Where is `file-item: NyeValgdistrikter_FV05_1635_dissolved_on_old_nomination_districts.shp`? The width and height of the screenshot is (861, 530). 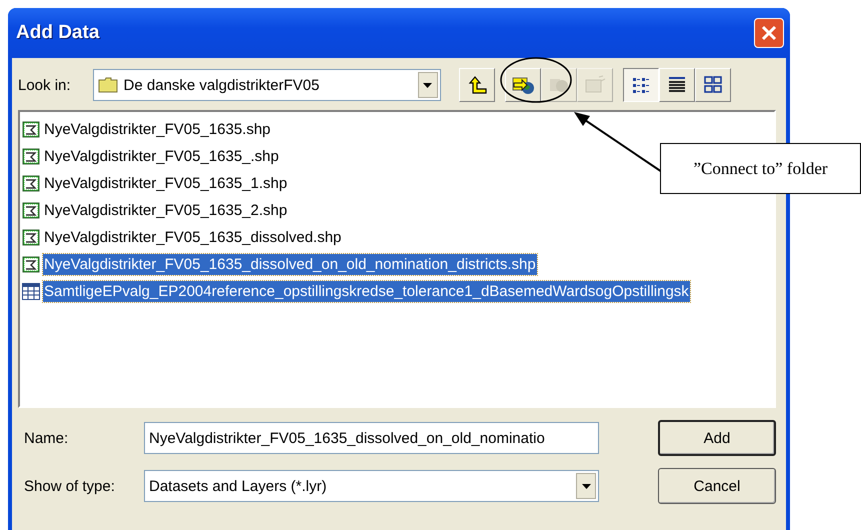
file-item: NyeValgdistrikter_FV05_1635_dissolved_on_old_nomination_districts.shp is located at coordinates (290, 264).